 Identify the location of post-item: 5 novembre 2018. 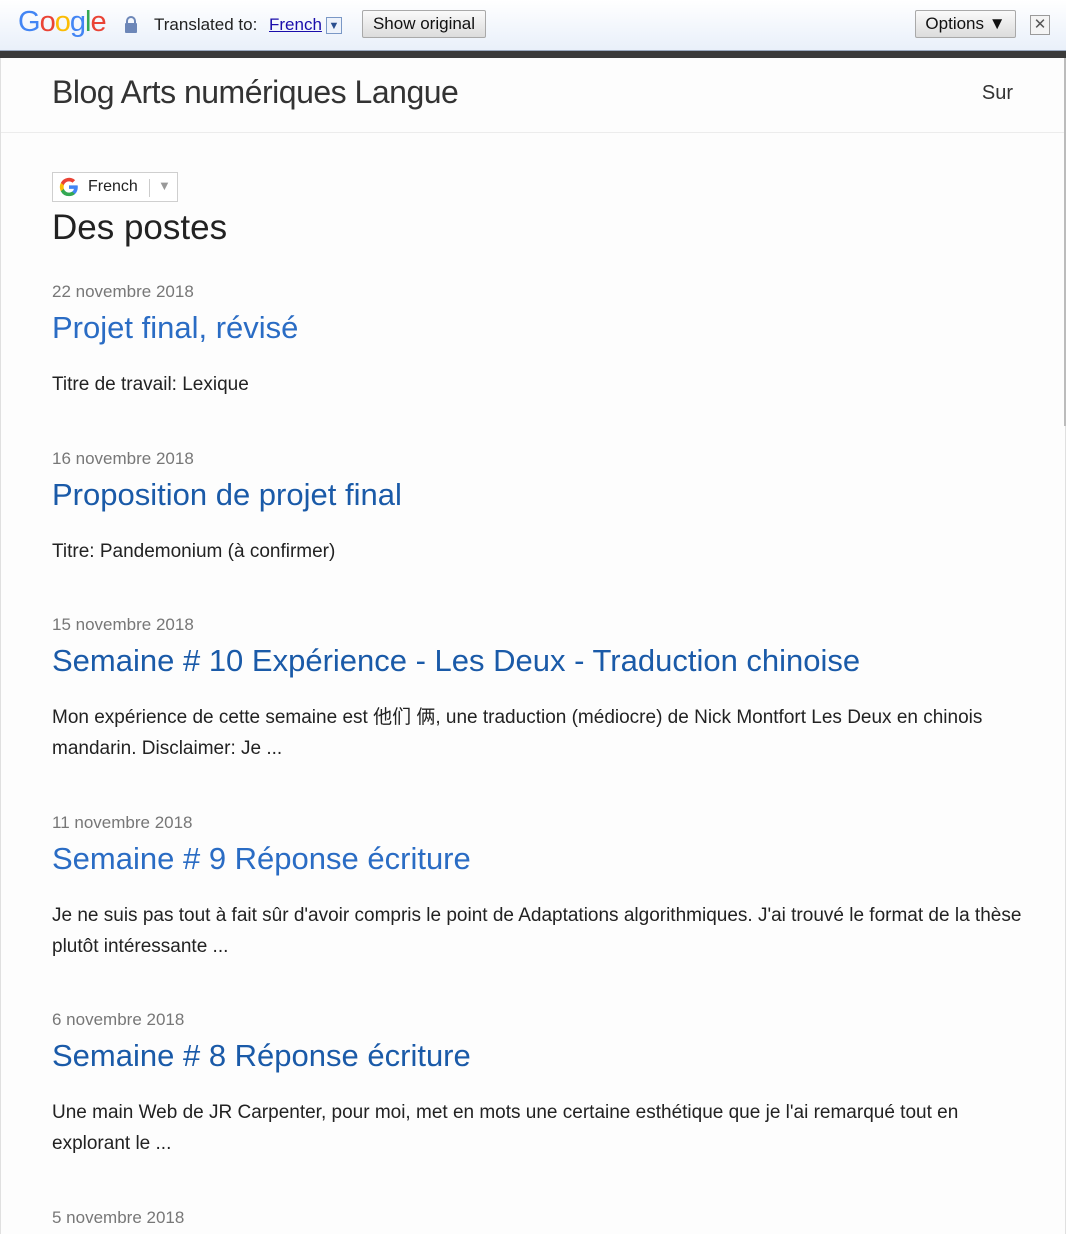
(537, 1218).